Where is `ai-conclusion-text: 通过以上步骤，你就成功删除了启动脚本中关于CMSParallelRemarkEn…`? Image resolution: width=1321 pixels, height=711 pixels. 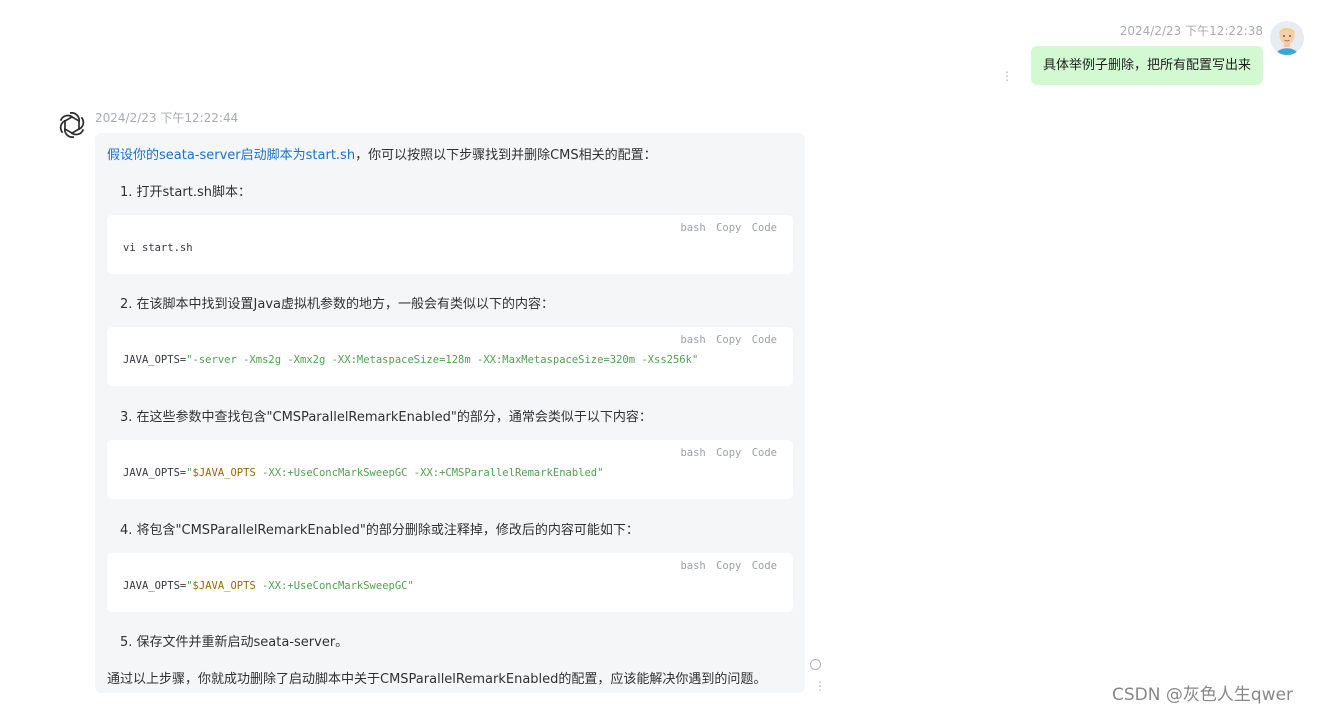
ai-conclusion-text: 通过以上步骤，你就成功删除了启动脚本中关于CMSParallelRemarkEn… is located at coordinates (437, 679).